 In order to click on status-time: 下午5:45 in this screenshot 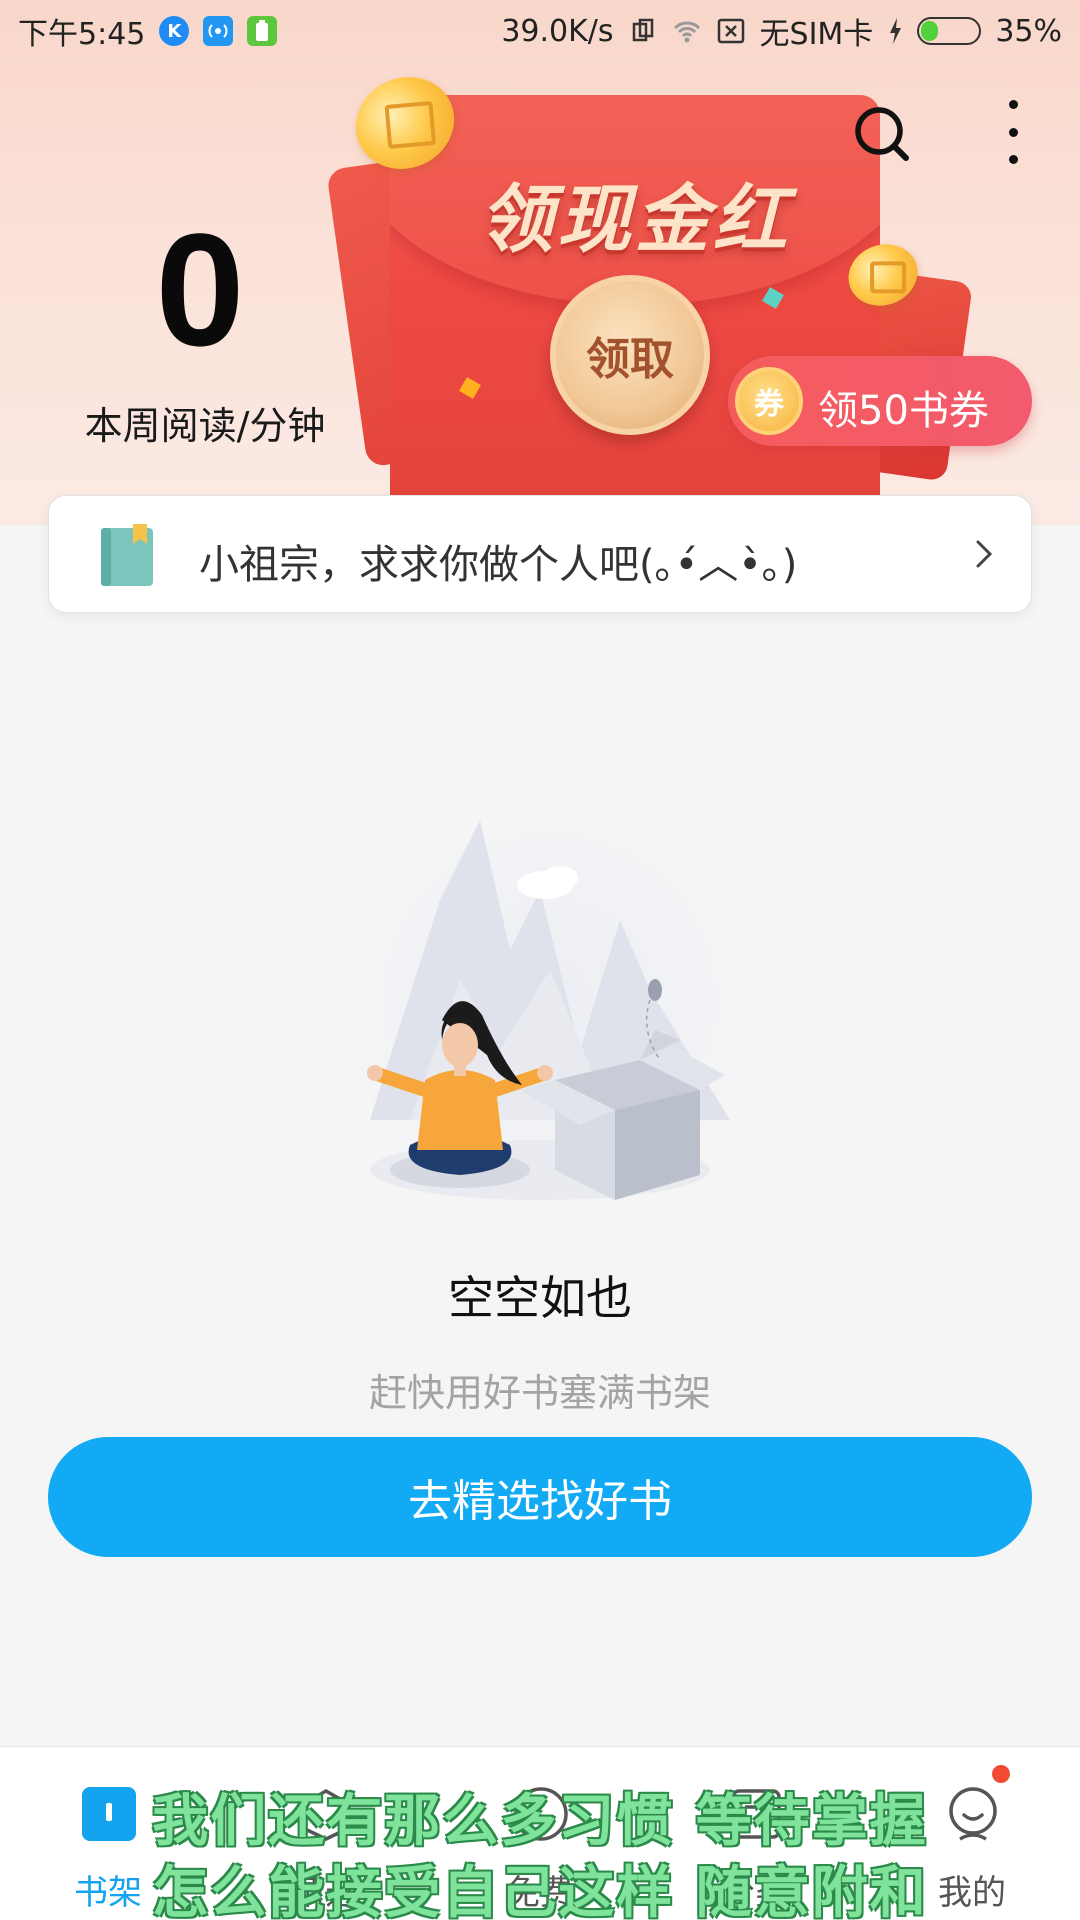, I will do `click(82, 34)`.